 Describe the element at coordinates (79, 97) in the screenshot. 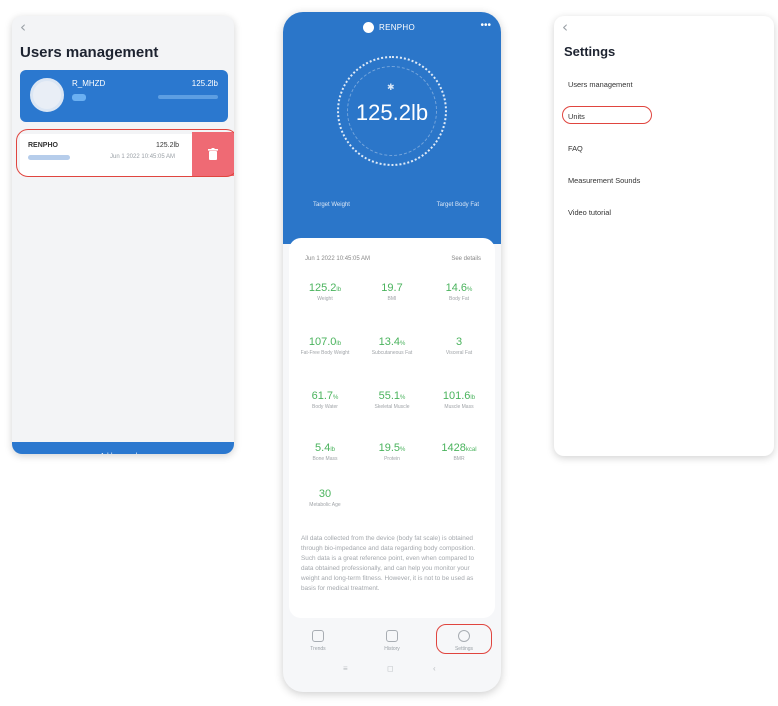

I see `user-badge` at that location.